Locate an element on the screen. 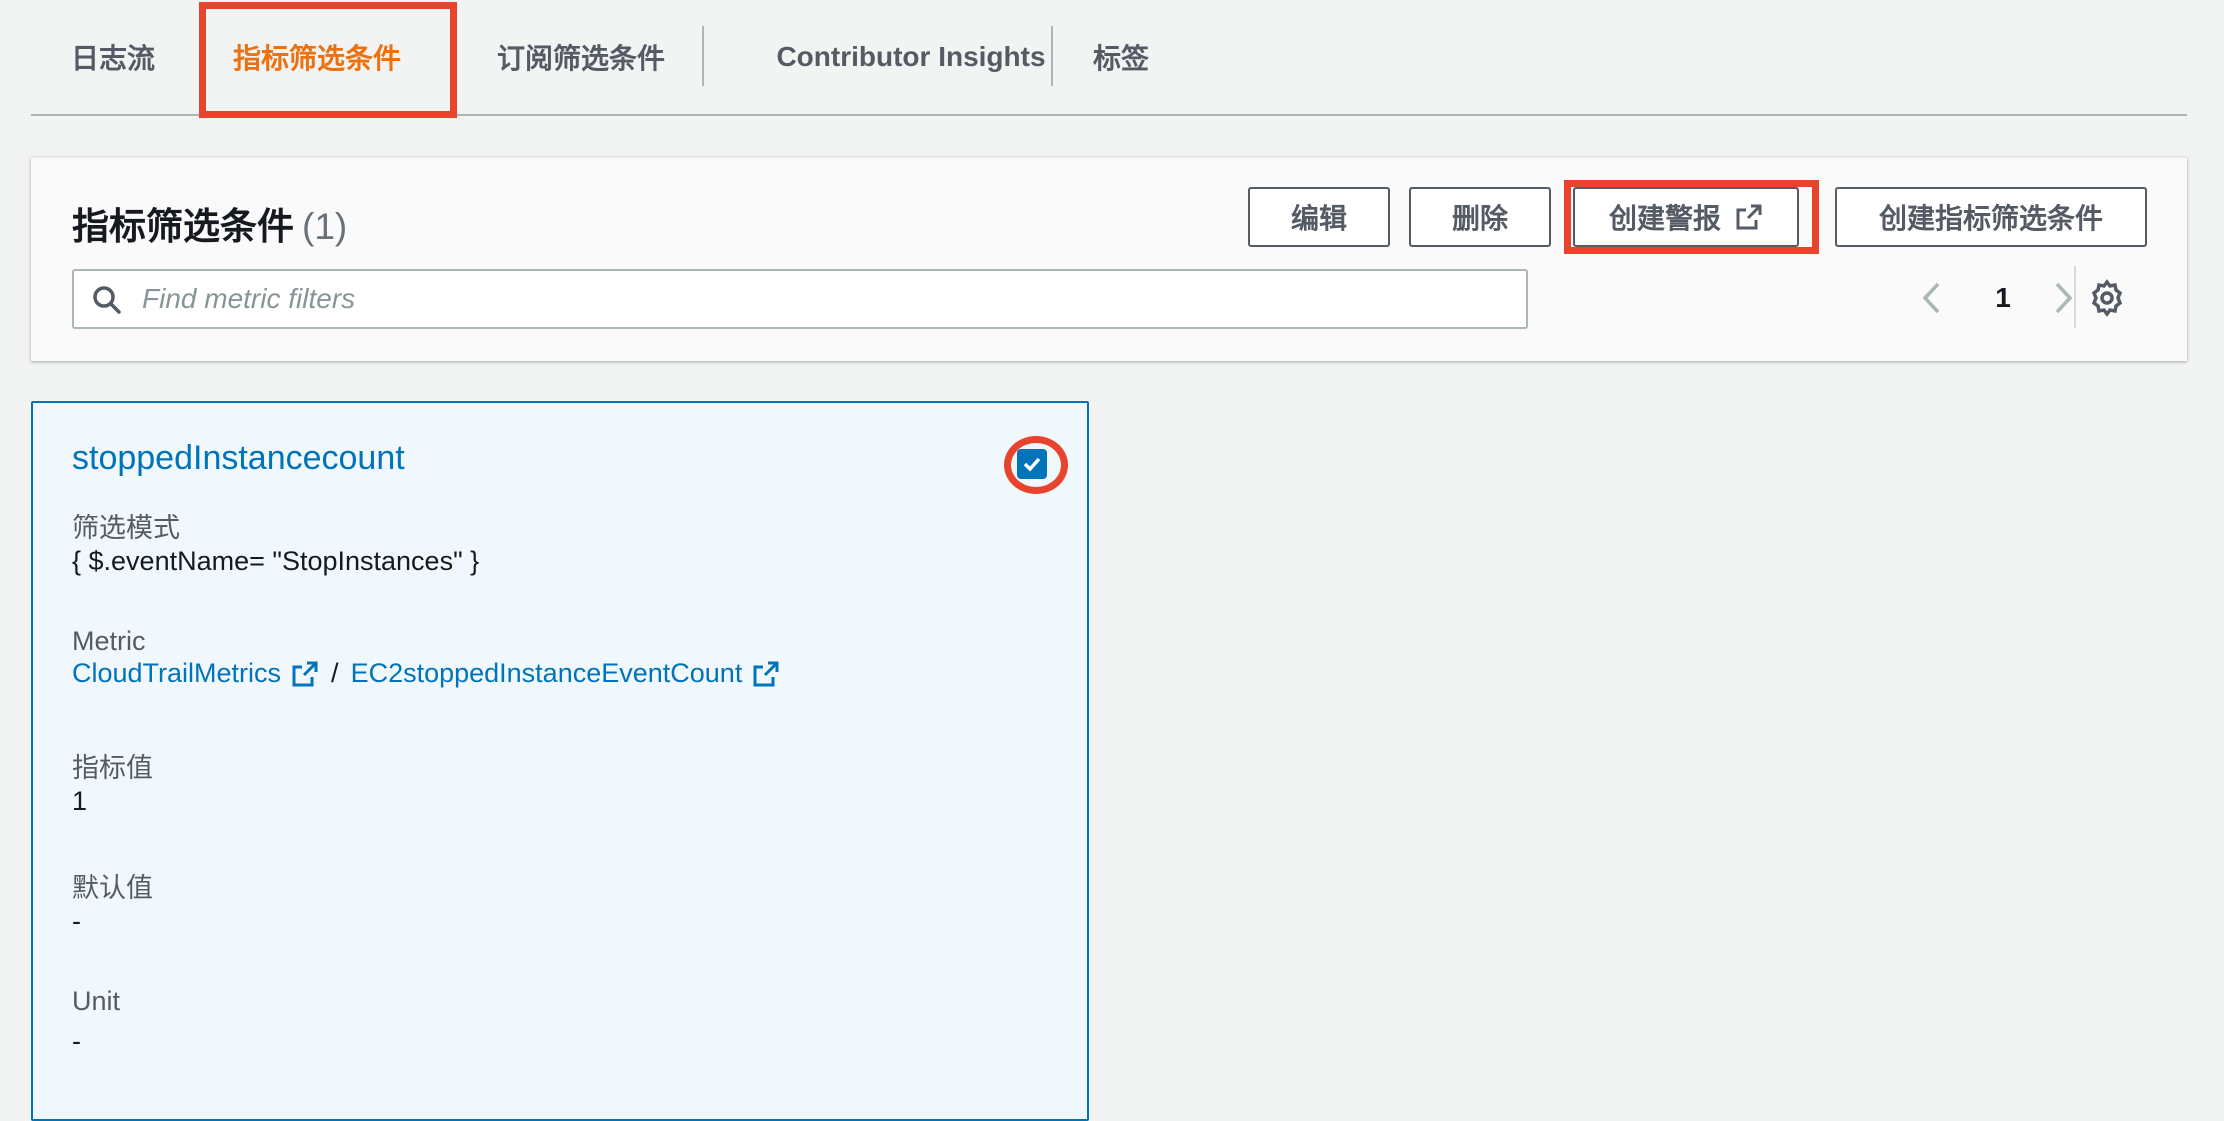 Image resolution: width=2224 pixels, height=1121 pixels. preferences-button is located at coordinates (2107, 298).